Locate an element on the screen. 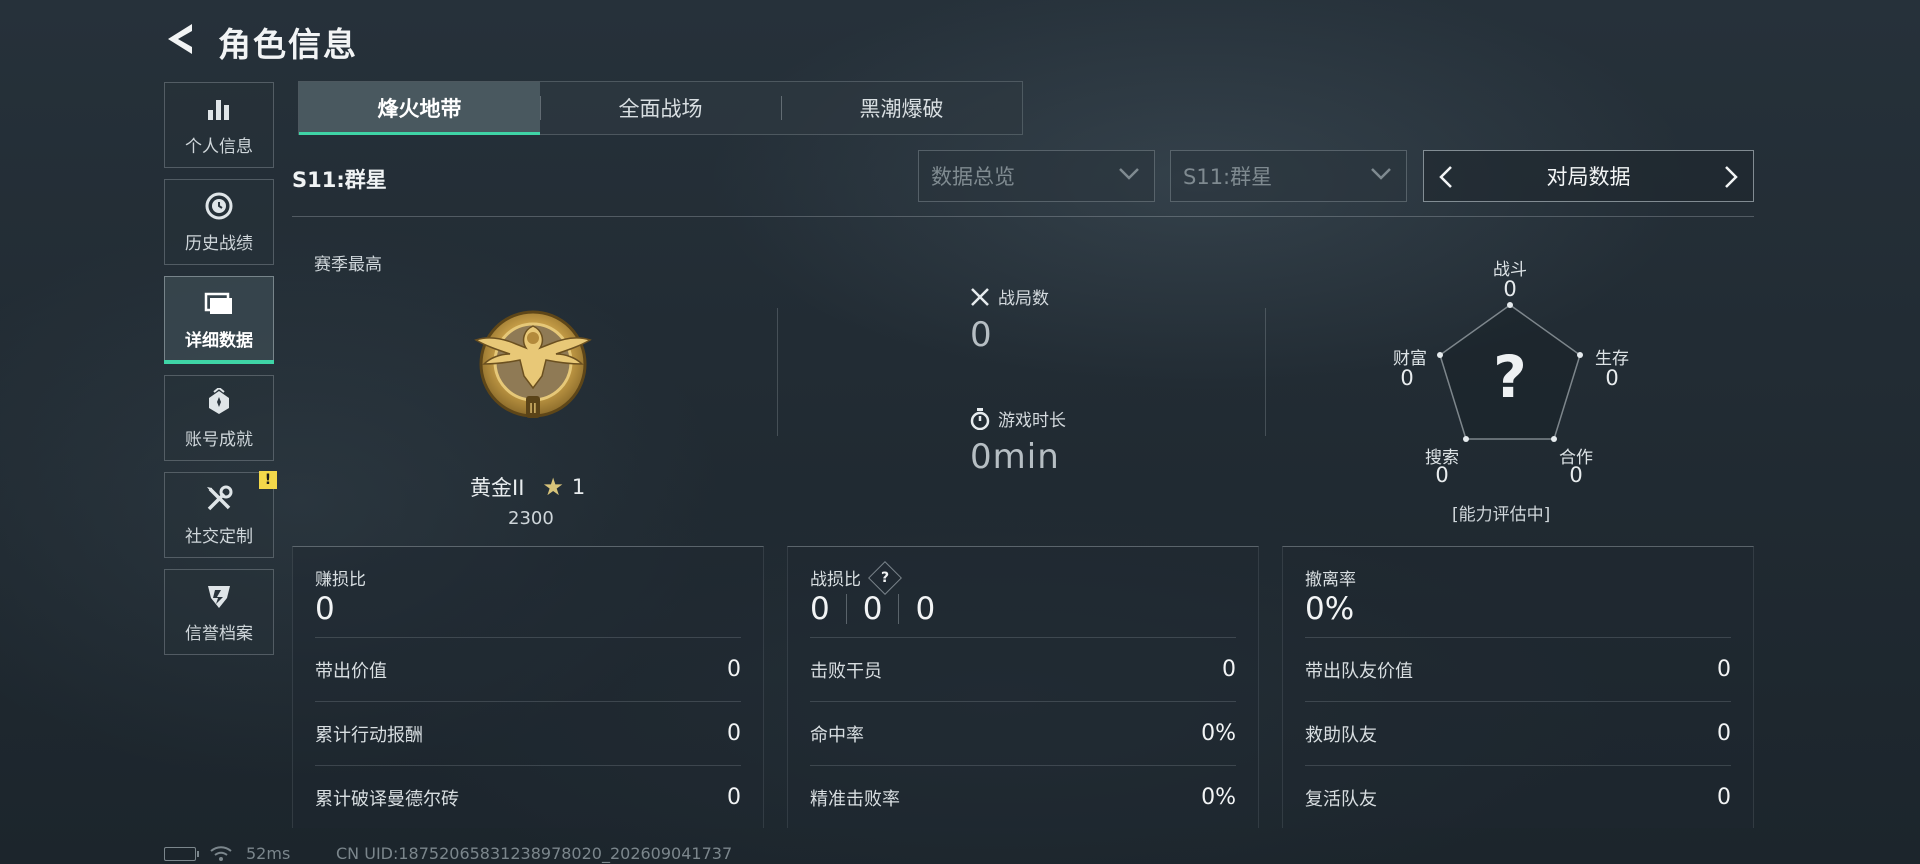 The width and height of the screenshot is (1920, 864). list-item: 累计破译曼德尔砖 0 is located at coordinates (528, 797).